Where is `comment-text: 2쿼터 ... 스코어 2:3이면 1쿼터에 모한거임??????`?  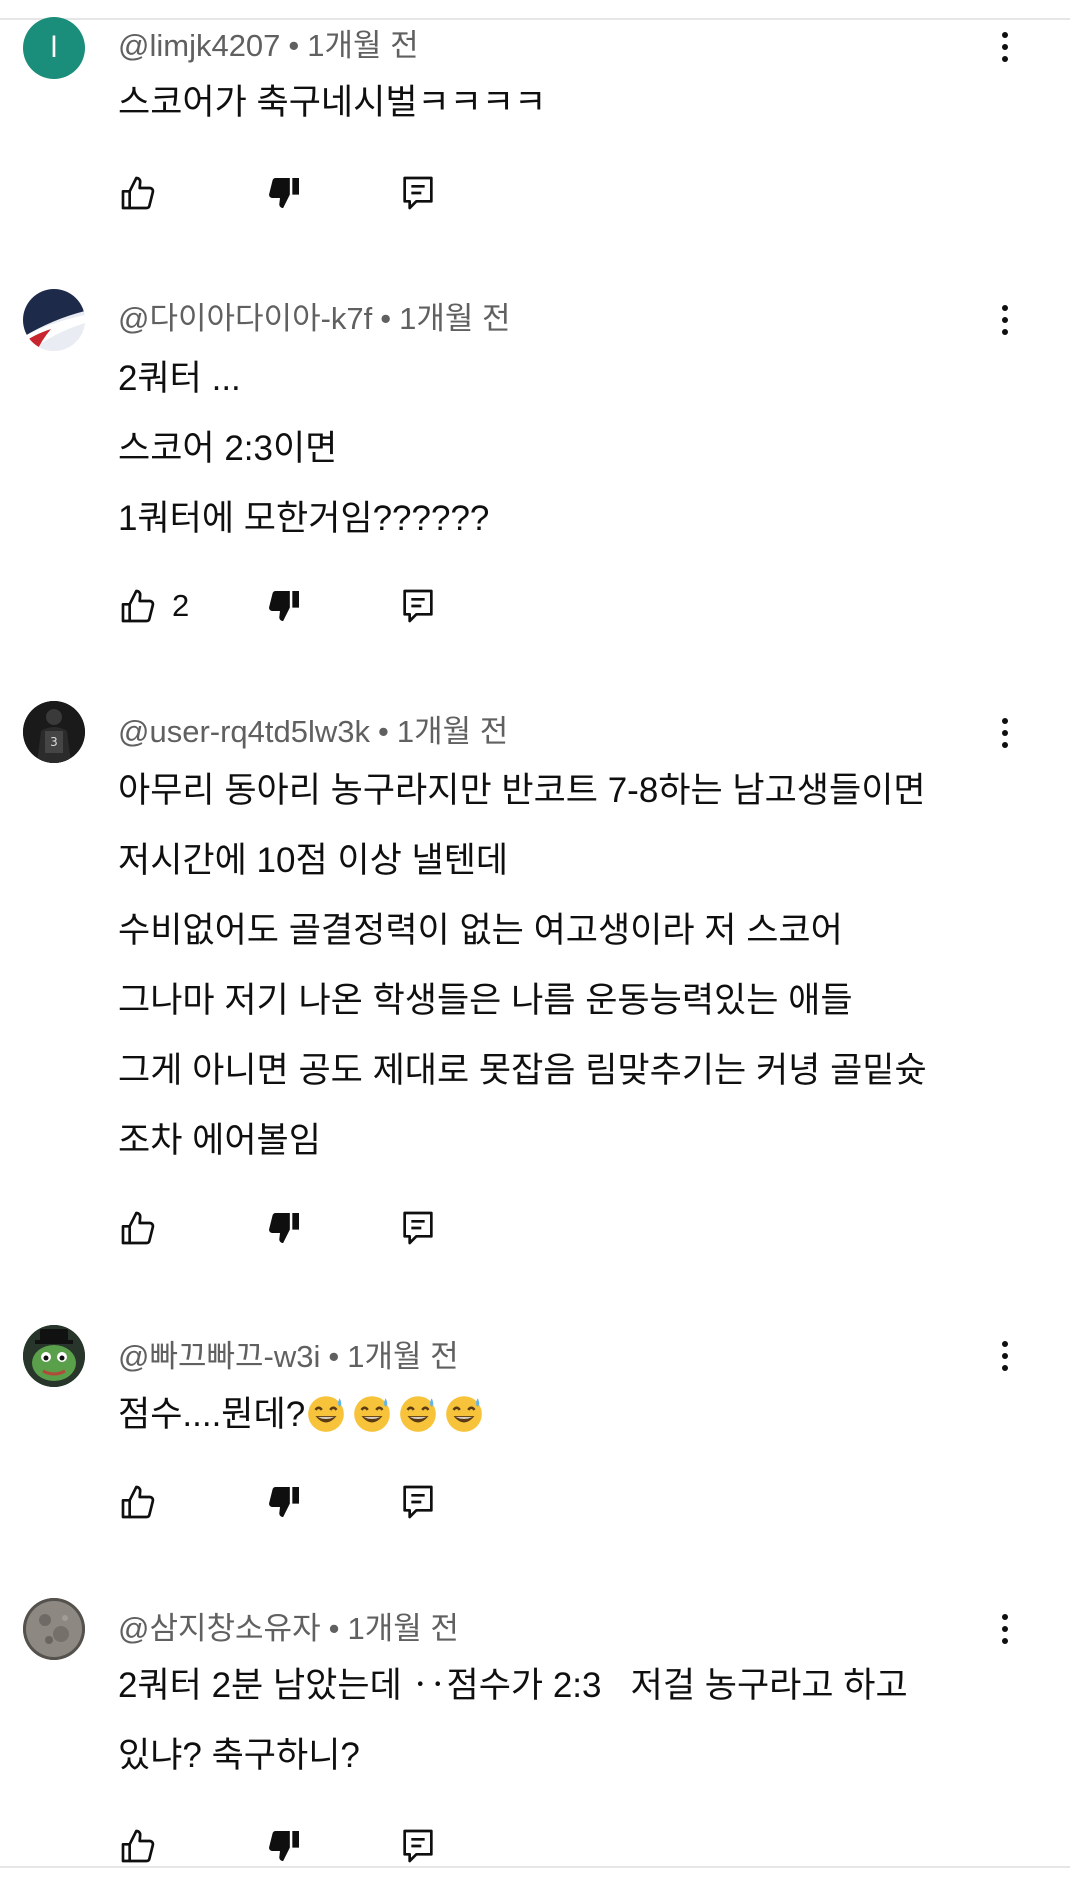
comment-text: 2쿼터 ... 스코어 2:3이면 1쿼터에 모한거임?????? is located at coordinates (558, 449).